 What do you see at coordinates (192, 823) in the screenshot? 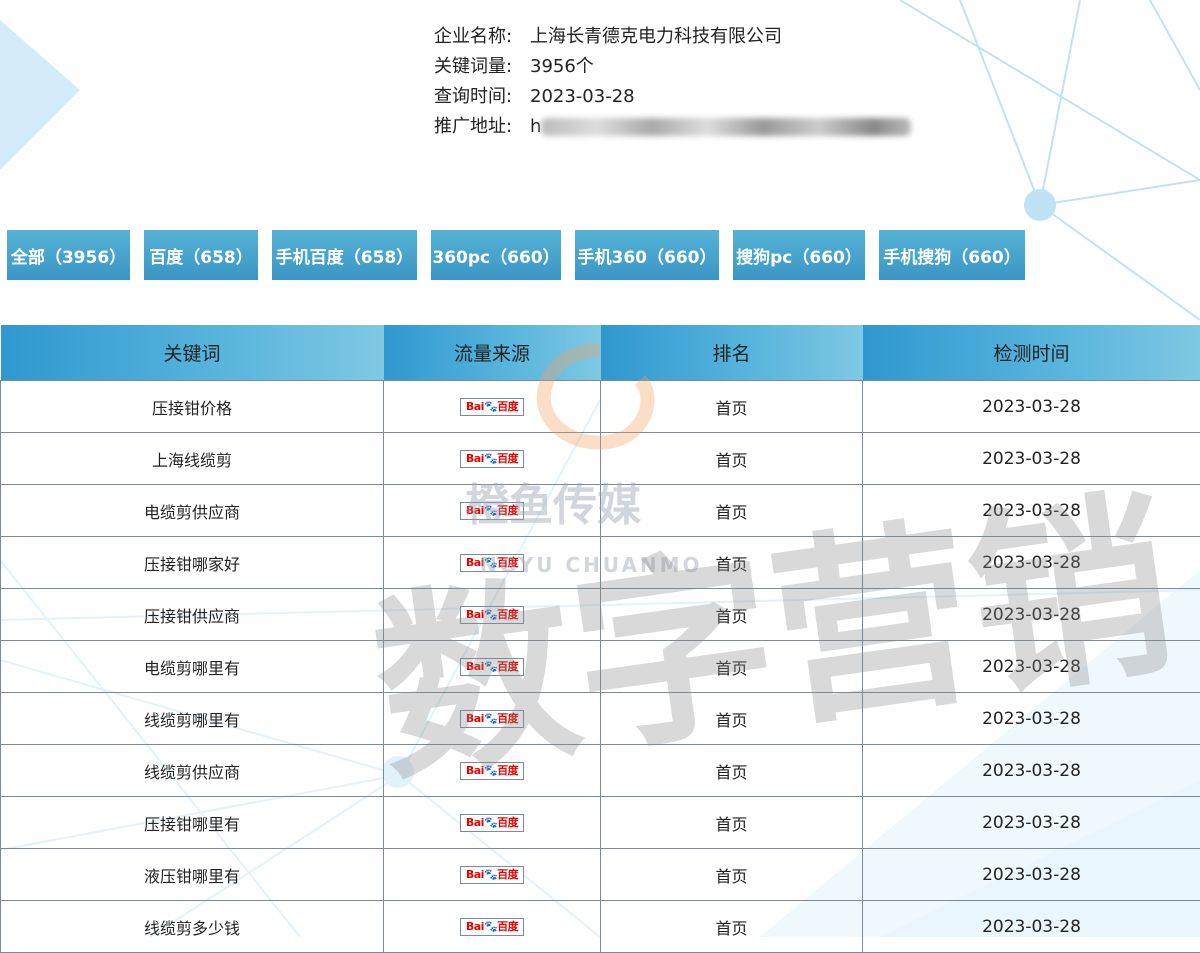
I see `keyword-cell: 压接钳哪里有` at bounding box center [192, 823].